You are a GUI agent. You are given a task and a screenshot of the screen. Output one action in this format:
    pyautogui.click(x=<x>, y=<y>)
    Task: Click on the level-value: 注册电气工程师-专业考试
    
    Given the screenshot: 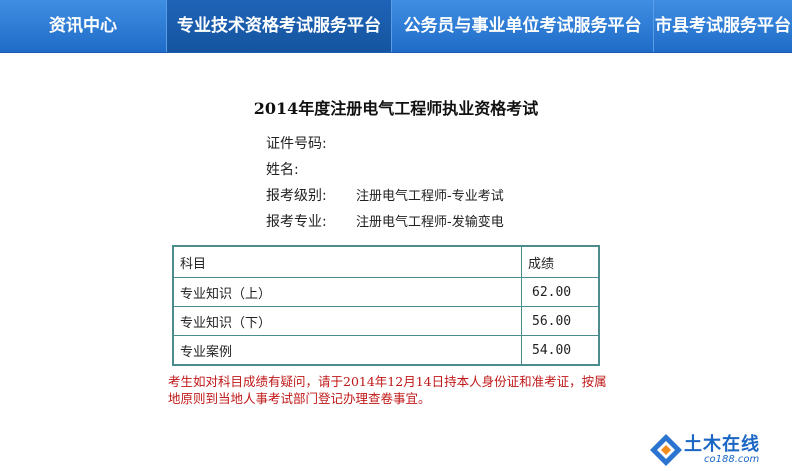 What is the action you would take?
    pyautogui.click(x=430, y=196)
    